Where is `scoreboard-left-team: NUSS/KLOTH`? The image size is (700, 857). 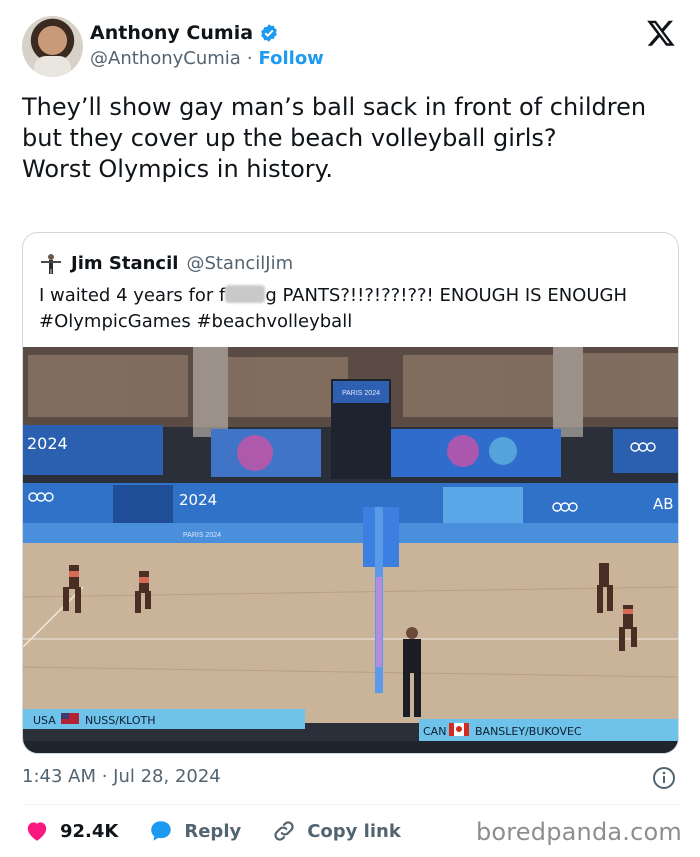 scoreboard-left-team: NUSS/KLOTH is located at coordinates (120, 720).